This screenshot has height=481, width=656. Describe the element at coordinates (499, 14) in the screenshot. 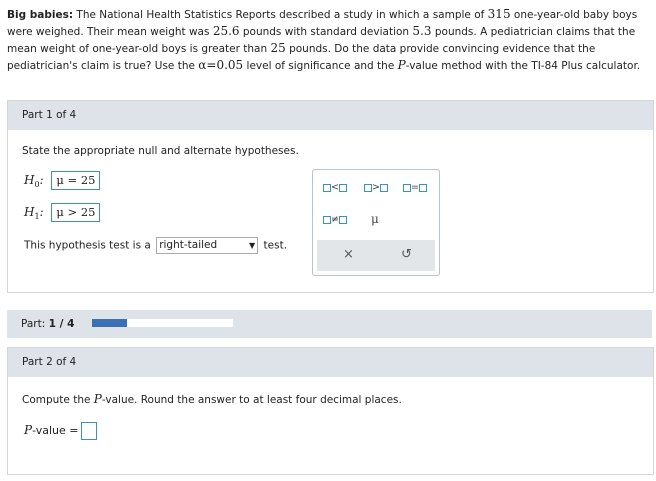

I see `sample-size: 315` at that location.